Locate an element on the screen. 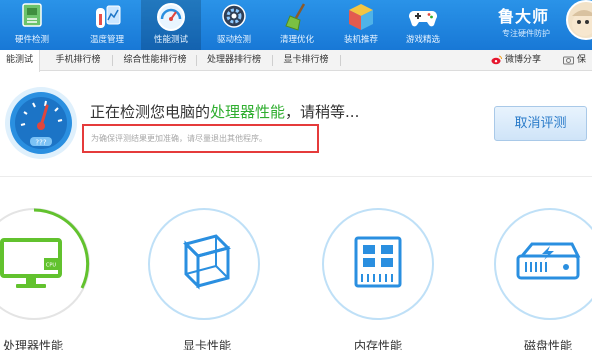 The image size is (592, 350). gamepad-icon is located at coordinates (423, 19).